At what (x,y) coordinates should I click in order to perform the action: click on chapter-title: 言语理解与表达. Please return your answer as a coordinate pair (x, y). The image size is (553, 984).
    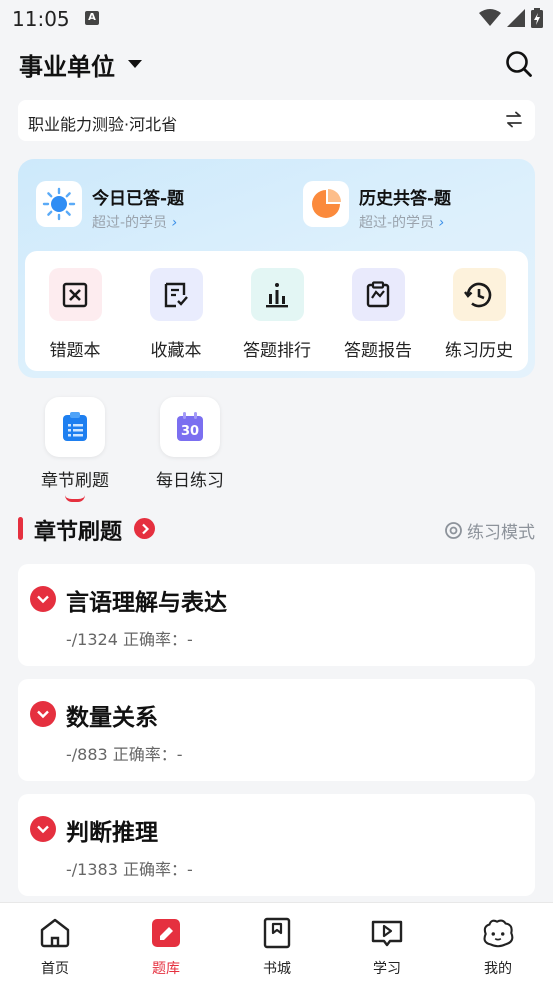
    Looking at the image, I should click on (146, 603).